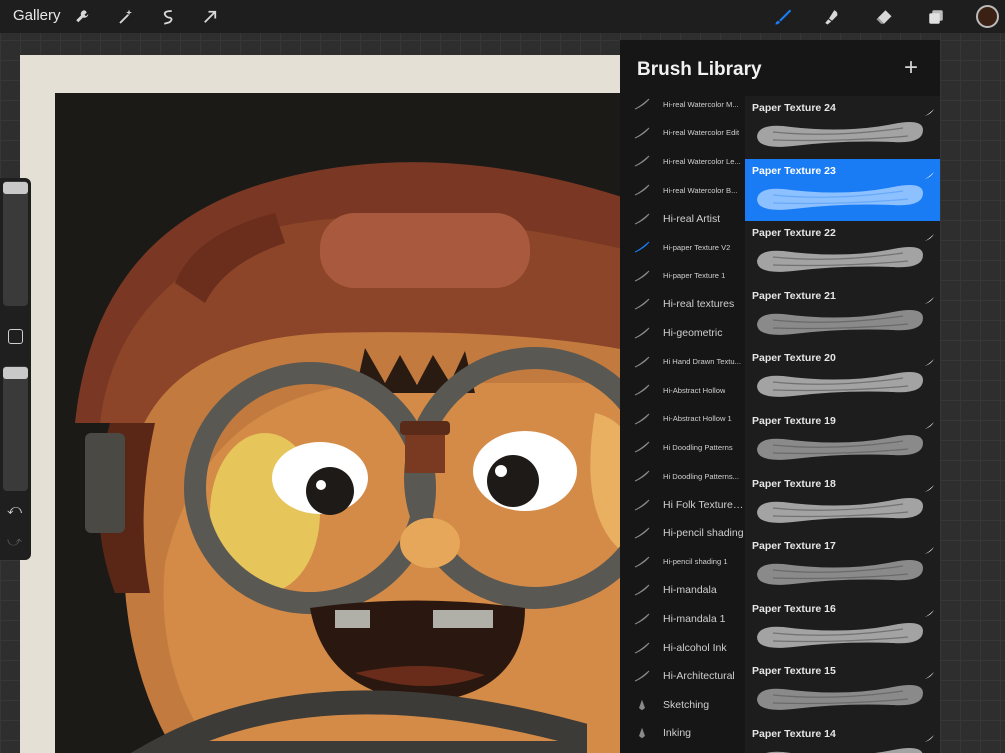 The width and height of the screenshot is (1005, 753). What do you see at coordinates (682, 590) in the screenshot?
I see `brush-set-item: Hi-mandala` at bounding box center [682, 590].